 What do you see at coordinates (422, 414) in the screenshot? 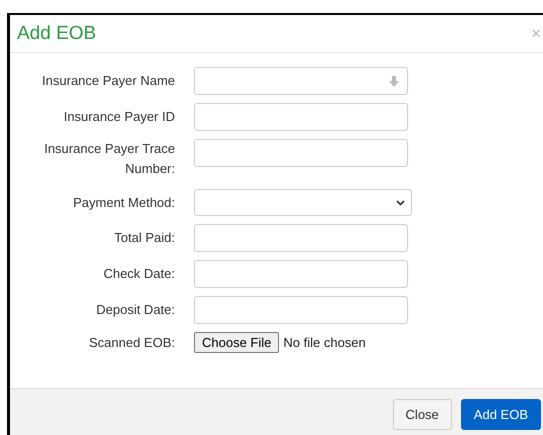
I see `close-dialog-button: Close` at bounding box center [422, 414].